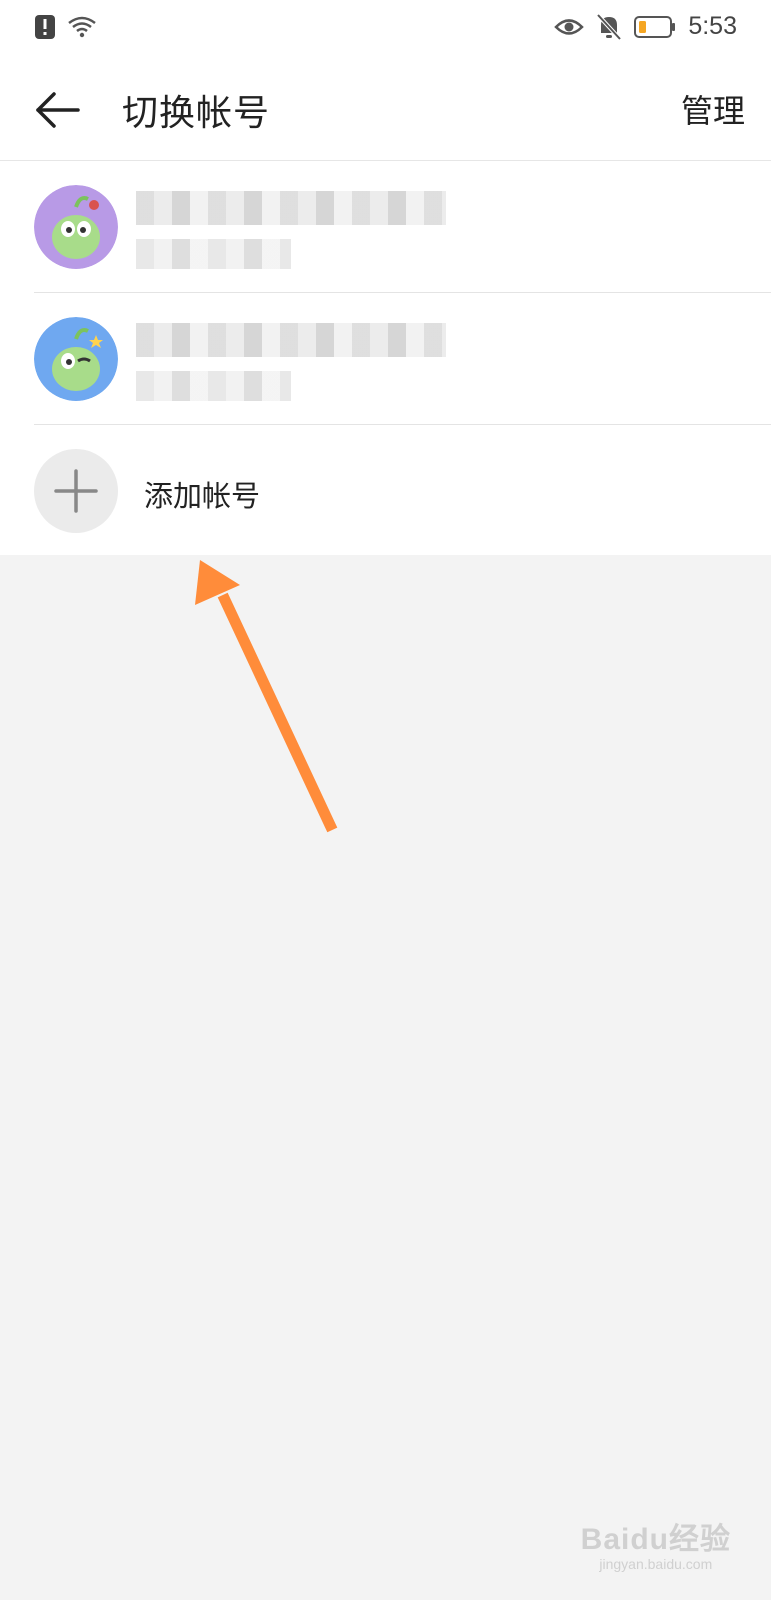 The width and height of the screenshot is (771, 1600). What do you see at coordinates (385, 490) in the screenshot?
I see `add-account-button: 添加帐号` at bounding box center [385, 490].